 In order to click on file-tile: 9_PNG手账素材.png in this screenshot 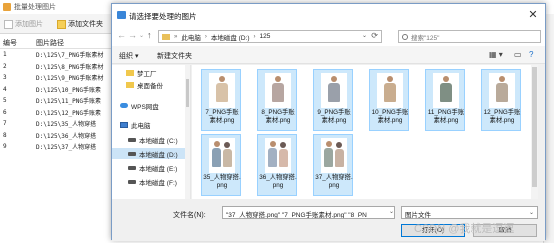, I will do `click(333, 100)`.